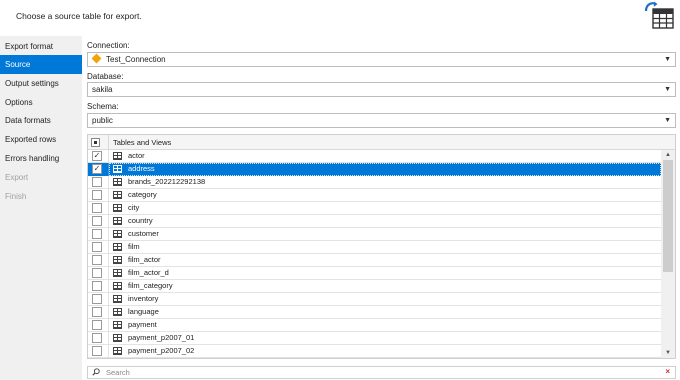 The width and height of the screenshot is (680, 380). Describe the element at coordinates (381, 120) in the screenshot. I see `schema-select: public ▼` at that location.